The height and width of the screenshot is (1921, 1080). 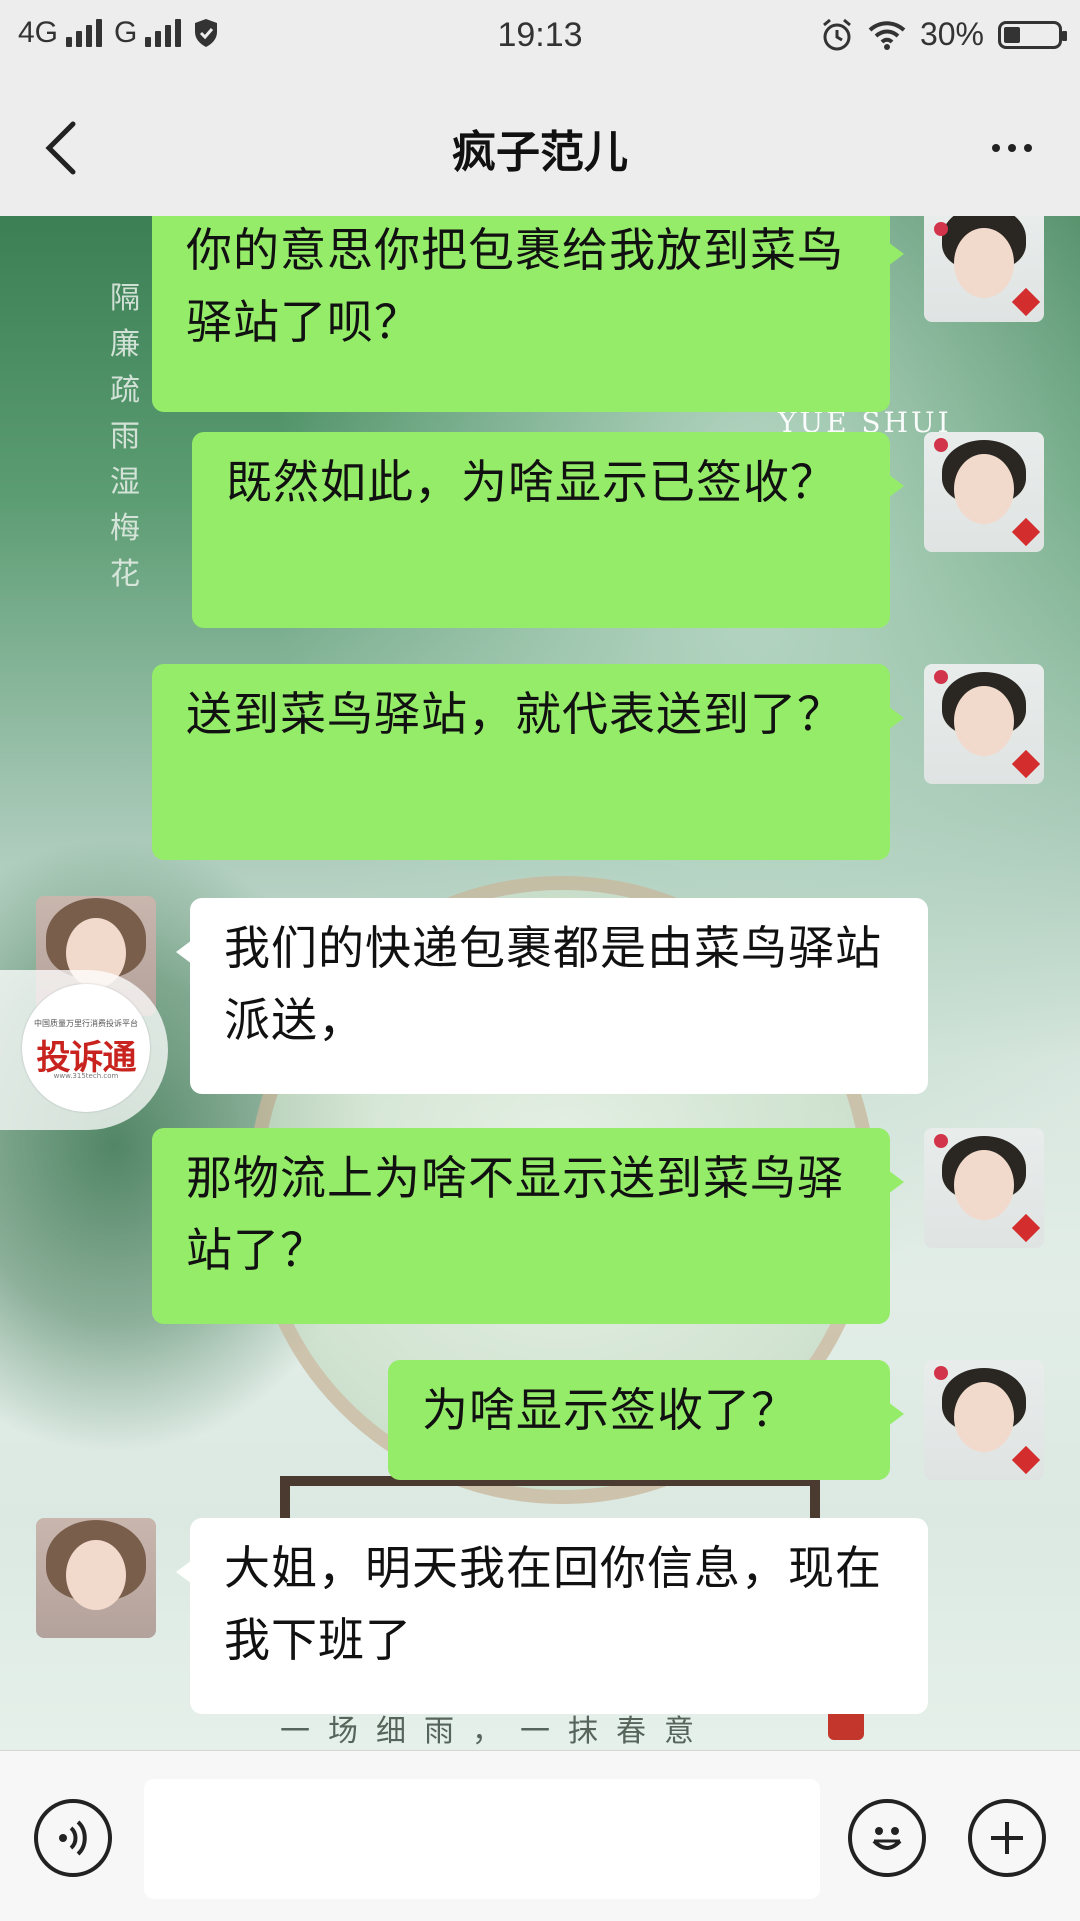 What do you see at coordinates (836, 34) in the screenshot?
I see `alarm-icon` at bounding box center [836, 34].